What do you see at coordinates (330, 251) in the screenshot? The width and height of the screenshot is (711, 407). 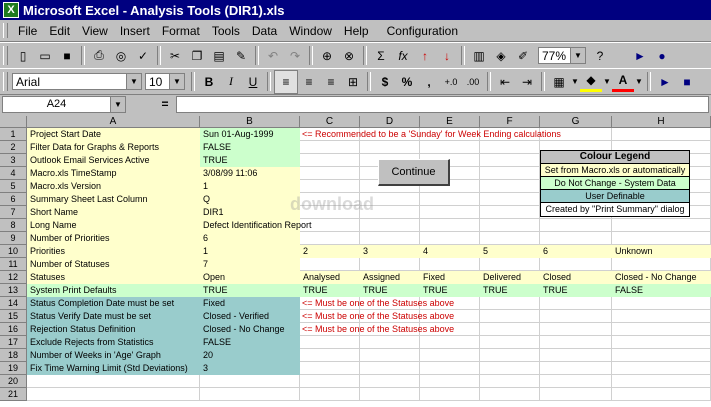 I see `value-cell: 2` at bounding box center [330, 251].